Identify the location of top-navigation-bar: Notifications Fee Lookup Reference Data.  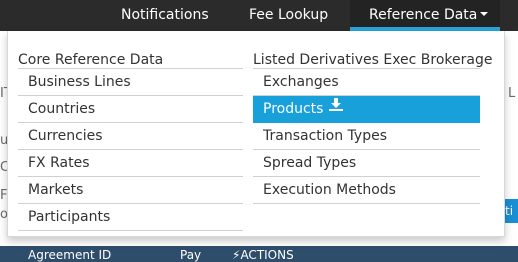
(259, 15).